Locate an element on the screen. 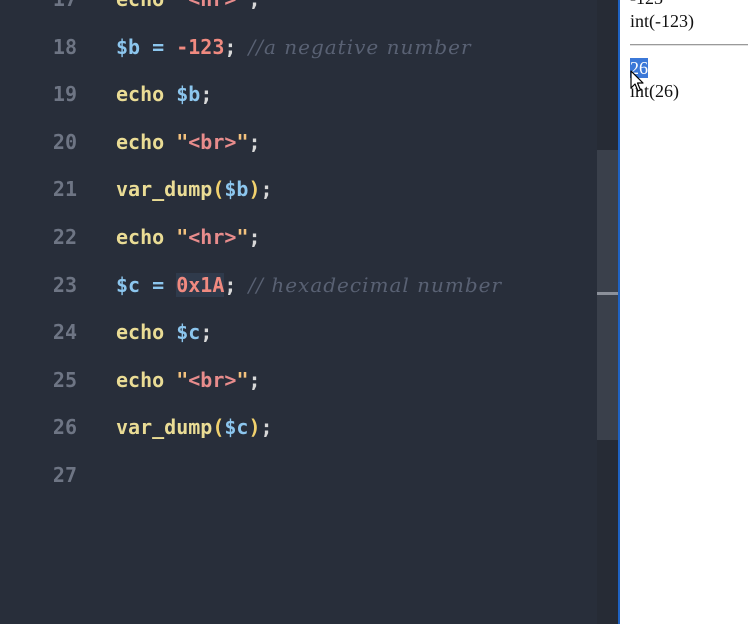  line-number: 27 is located at coordinates (64, 475).